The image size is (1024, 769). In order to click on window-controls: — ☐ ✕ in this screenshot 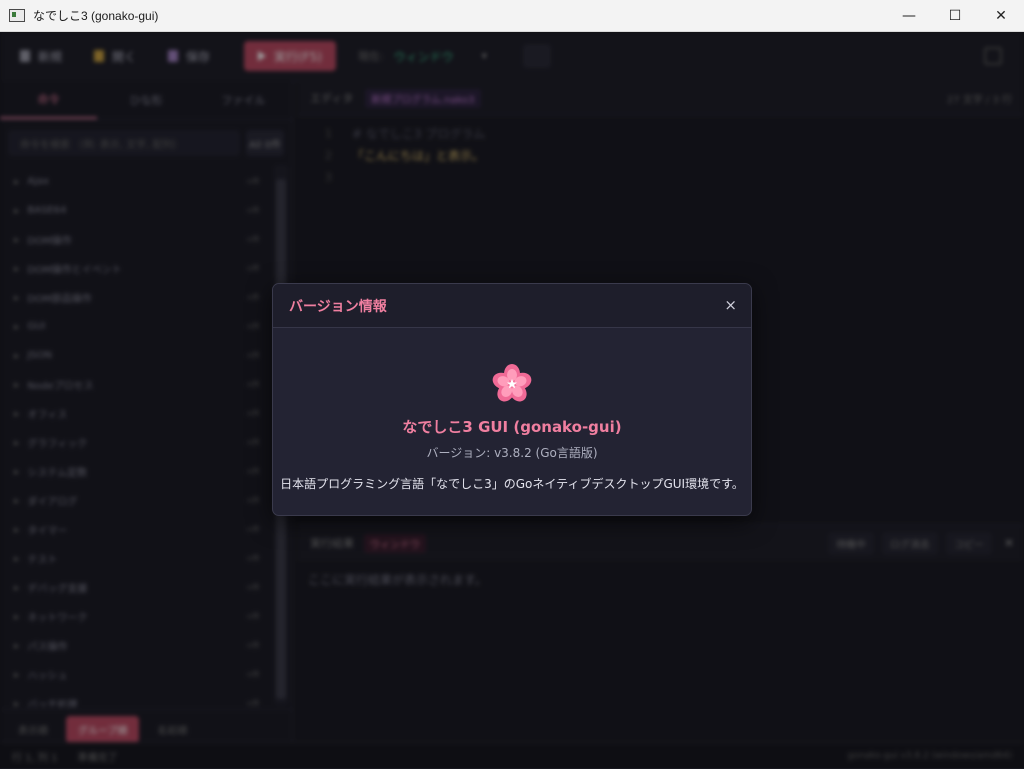, I will do `click(955, 15)`.